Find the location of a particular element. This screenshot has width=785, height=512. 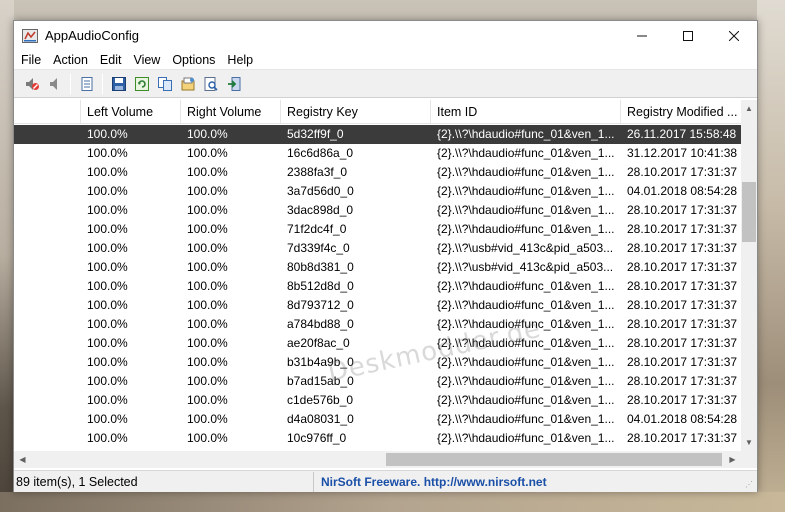

close-button is located at coordinates (734, 35).